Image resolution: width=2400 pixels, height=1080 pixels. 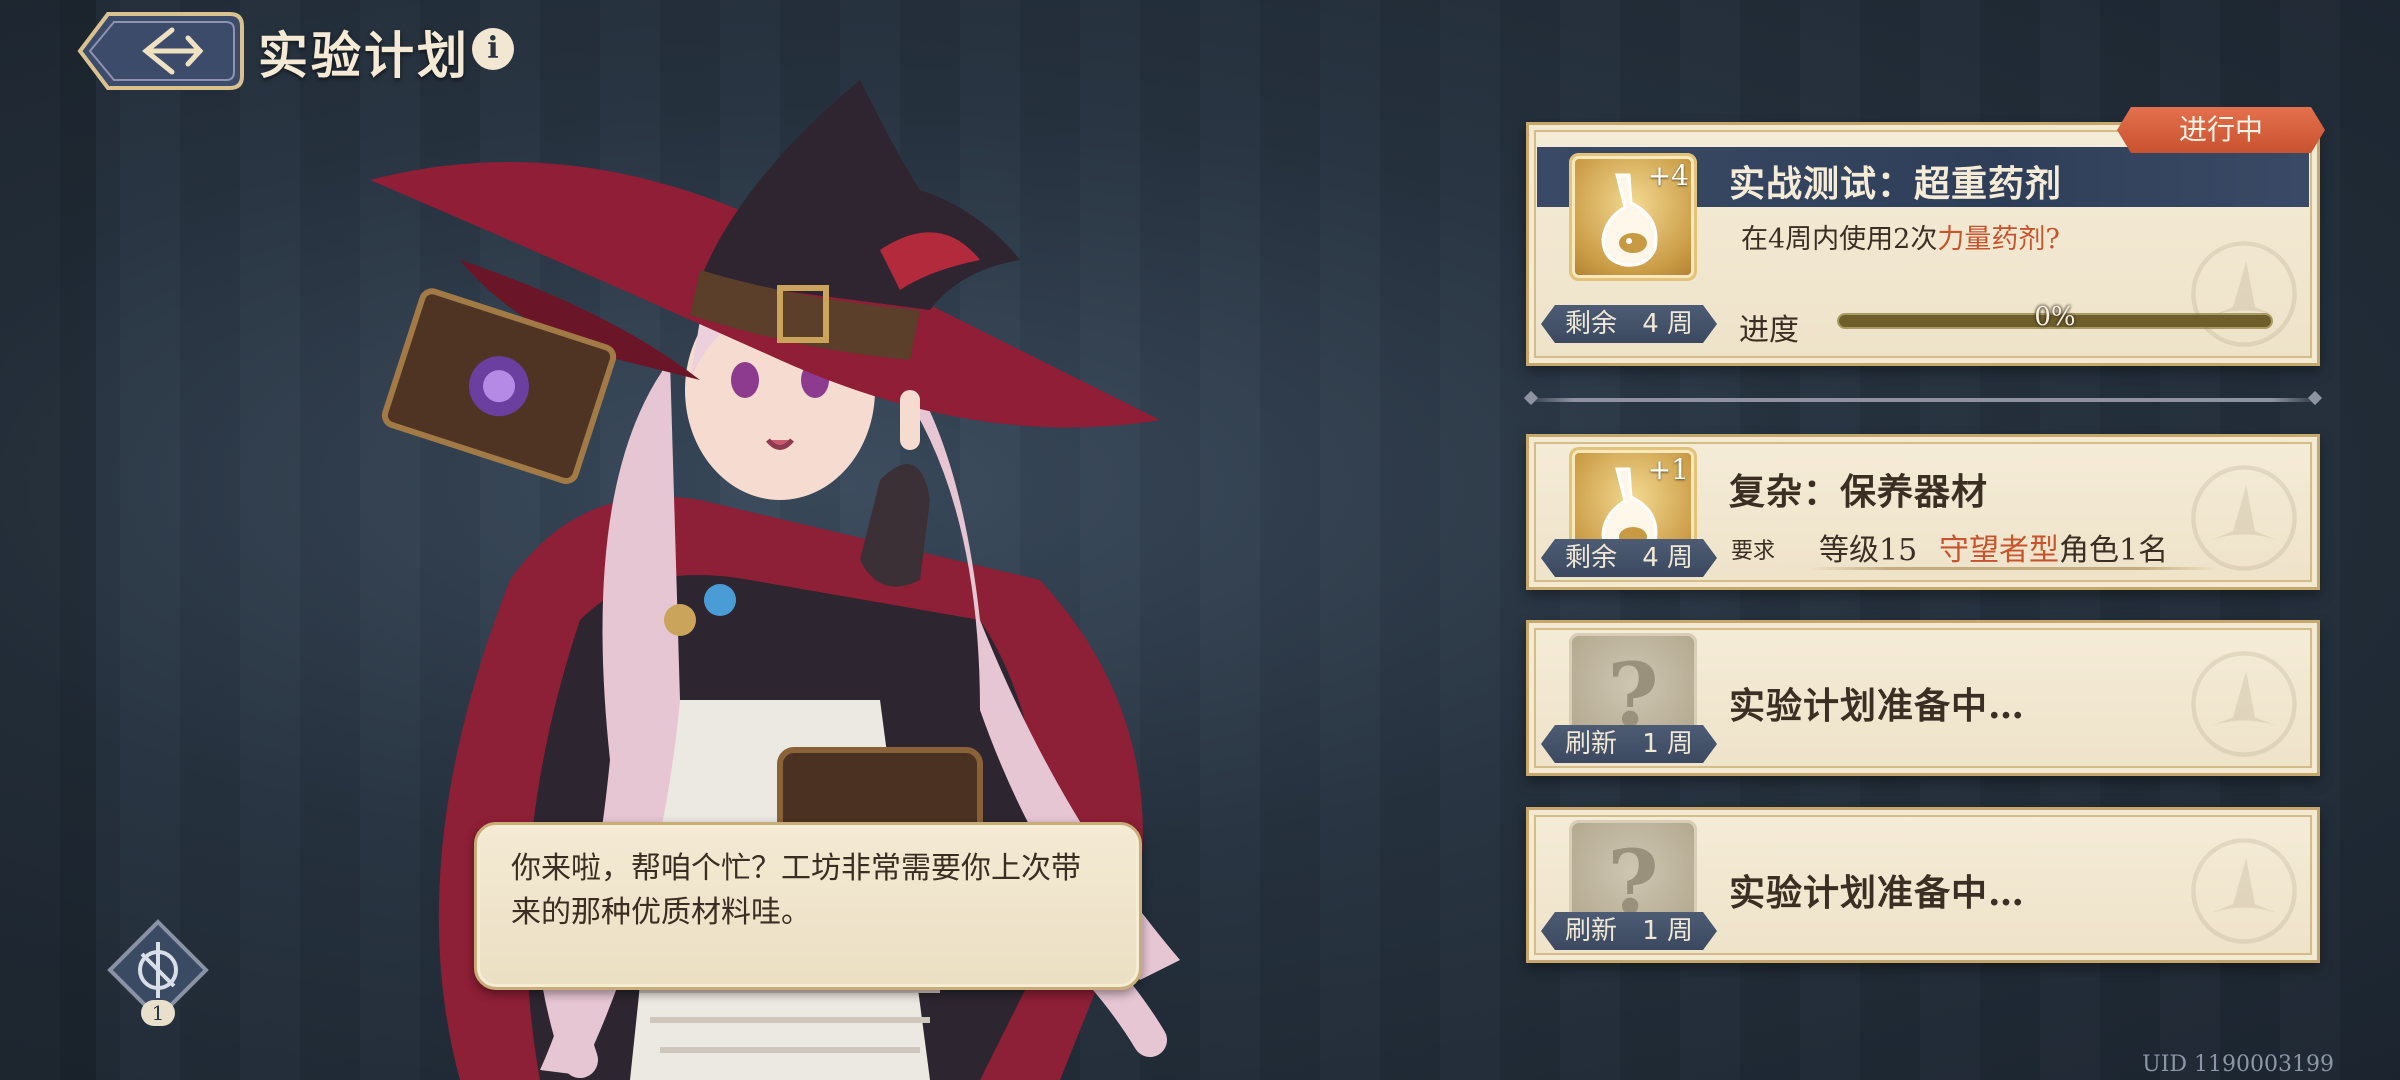 What do you see at coordinates (808, 906) in the screenshot?
I see `dialogue-box: 你来啦，帮咱个忙？工坊非常需要你上次带来的那种优质材料哇。` at bounding box center [808, 906].